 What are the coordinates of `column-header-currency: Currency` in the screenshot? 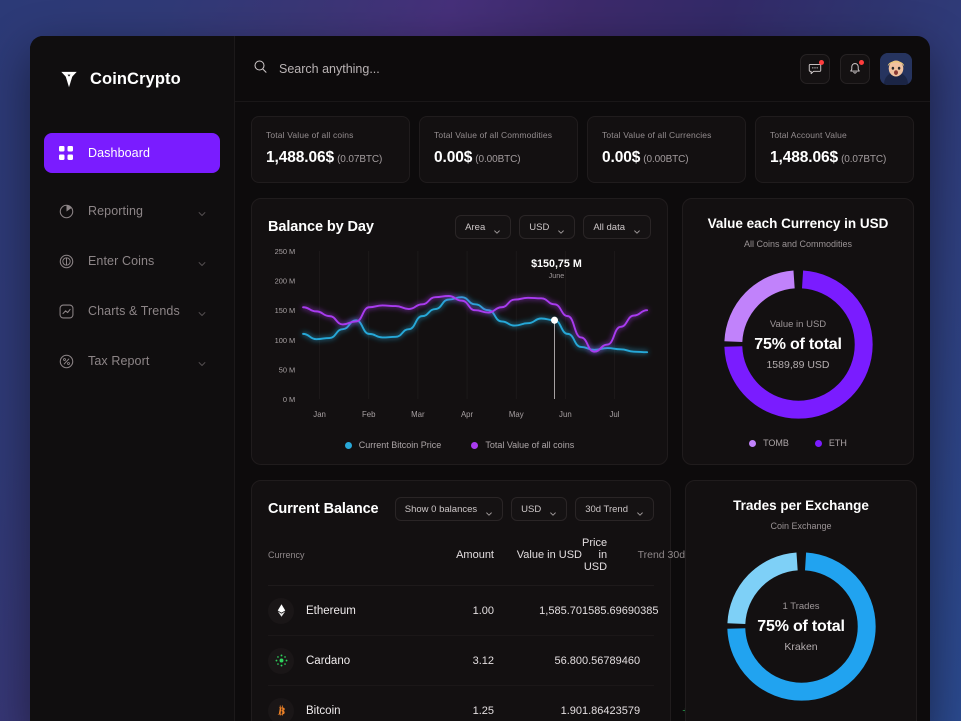 It's located at (286, 555).